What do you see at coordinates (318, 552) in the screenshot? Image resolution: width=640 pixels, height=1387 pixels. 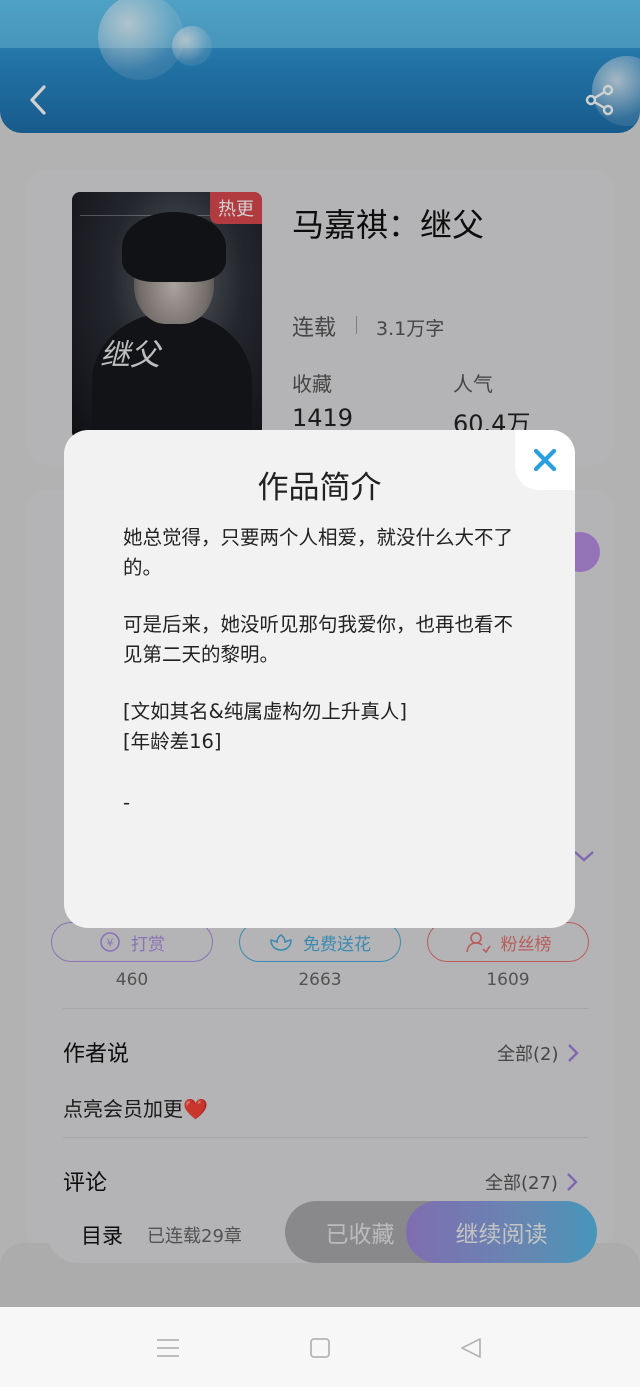 I see `synopsis-paragraph: 她总觉得，只要两个人相爱，就没什么大不了的。` at bounding box center [318, 552].